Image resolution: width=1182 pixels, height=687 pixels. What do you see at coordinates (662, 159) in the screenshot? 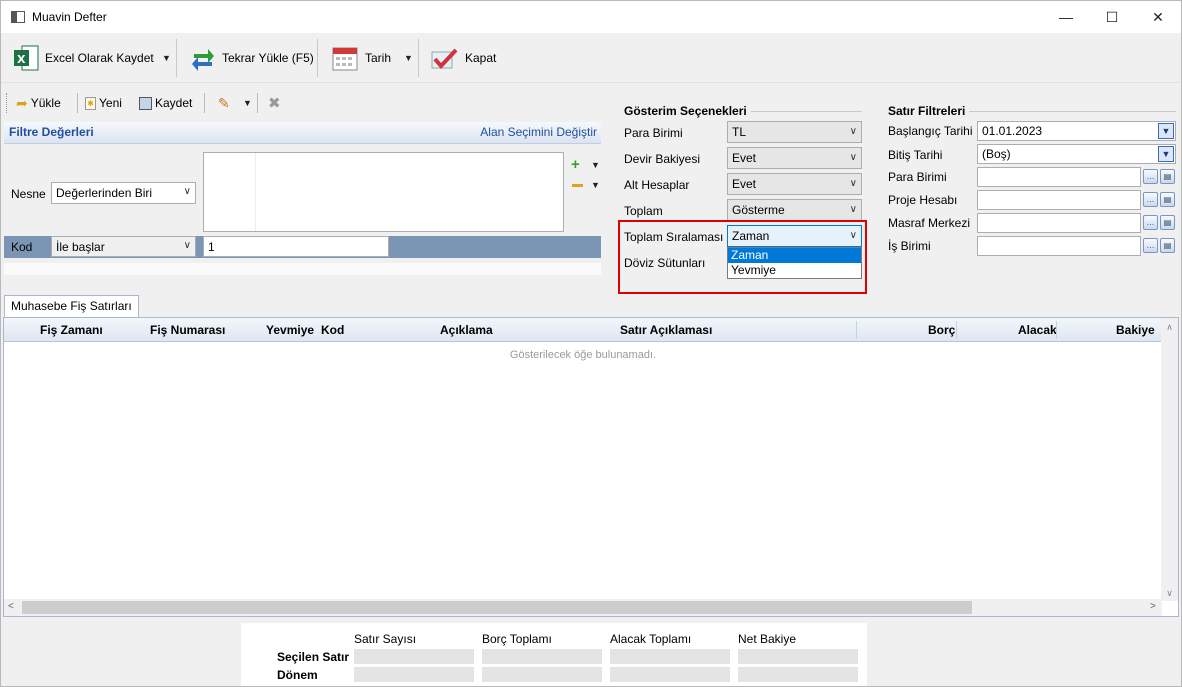
I see `display-label-carryover: Devir Bakiyesi` at bounding box center [662, 159].